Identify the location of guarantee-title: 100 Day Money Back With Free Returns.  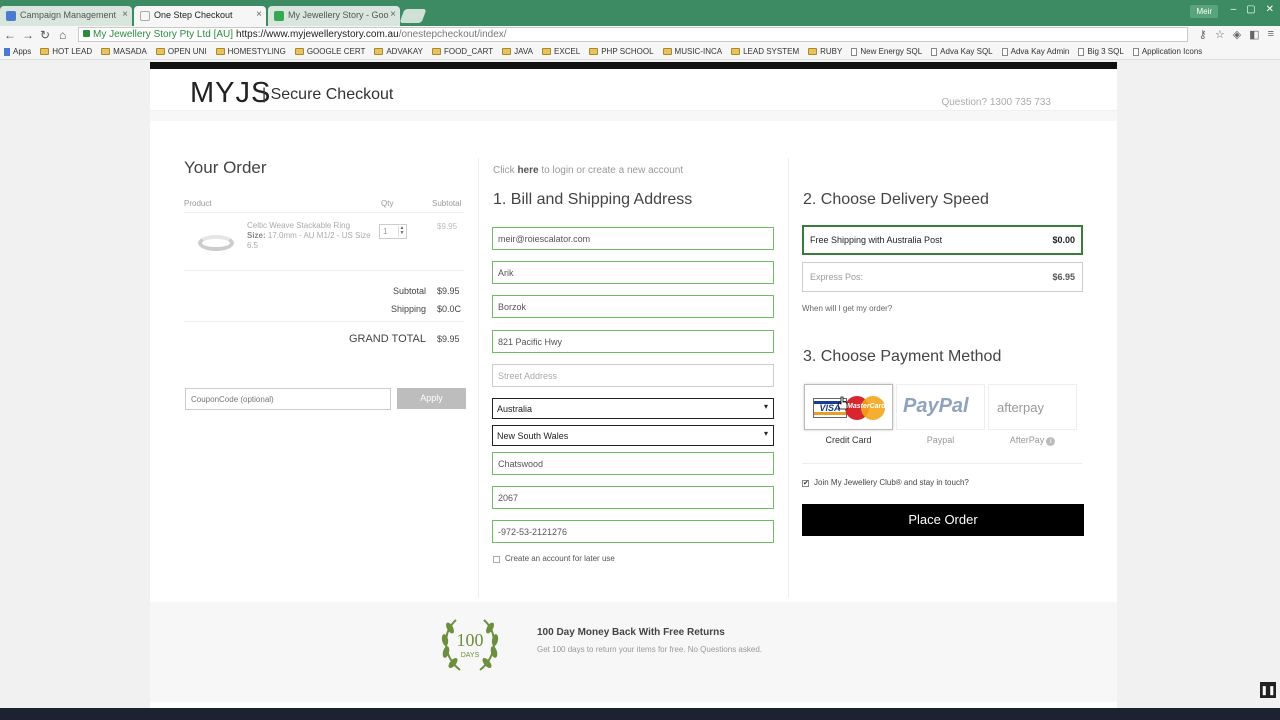
(631, 632).